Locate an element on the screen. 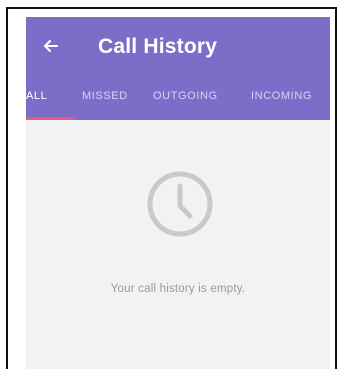 The image size is (344, 369). tab-bar: ALL MISSED OUTGOING INCOMING is located at coordinates (178, 100).